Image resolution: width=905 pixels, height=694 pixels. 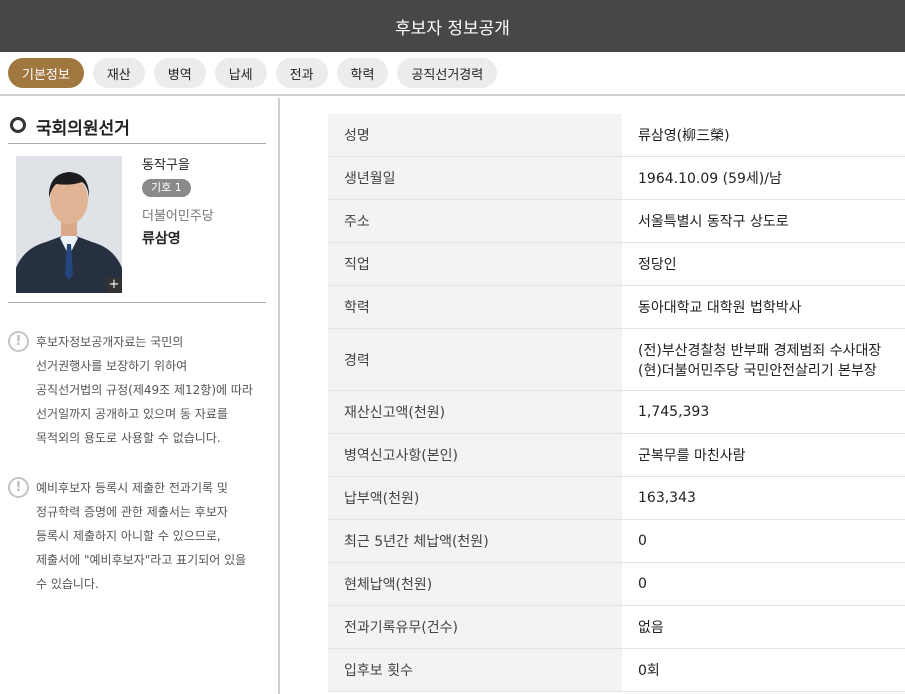 I want to click on info-value: 없음, so click(x=763, y=627).